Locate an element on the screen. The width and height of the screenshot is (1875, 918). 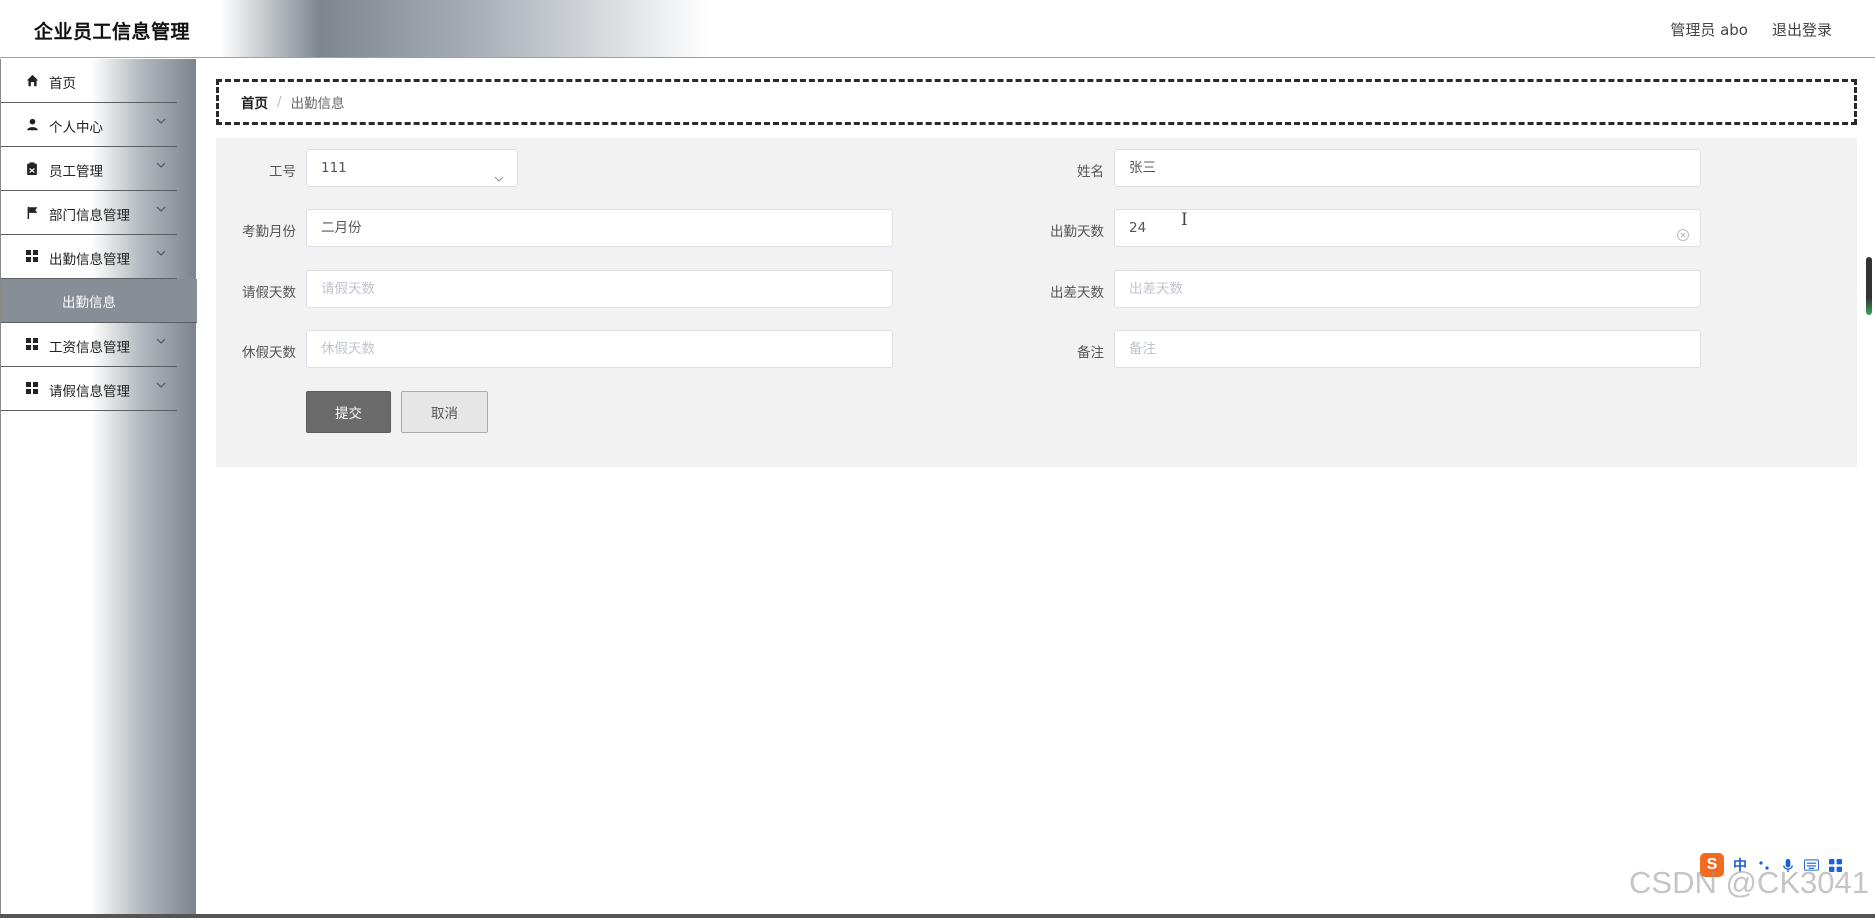
trip-days-label: 出差天数 is located at coordinates (1077, 293).